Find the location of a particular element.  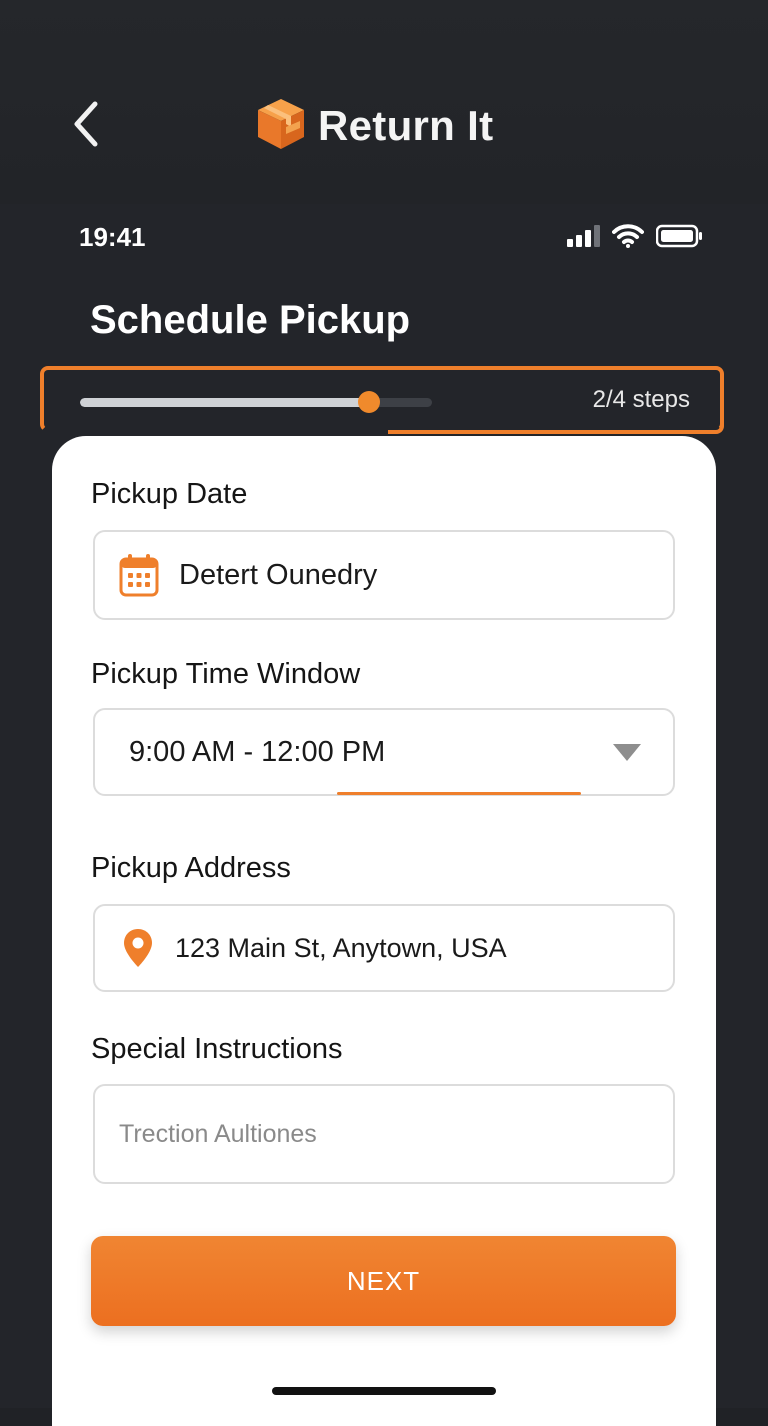

next-button: NEXT is located at coordinates (383, 1281).